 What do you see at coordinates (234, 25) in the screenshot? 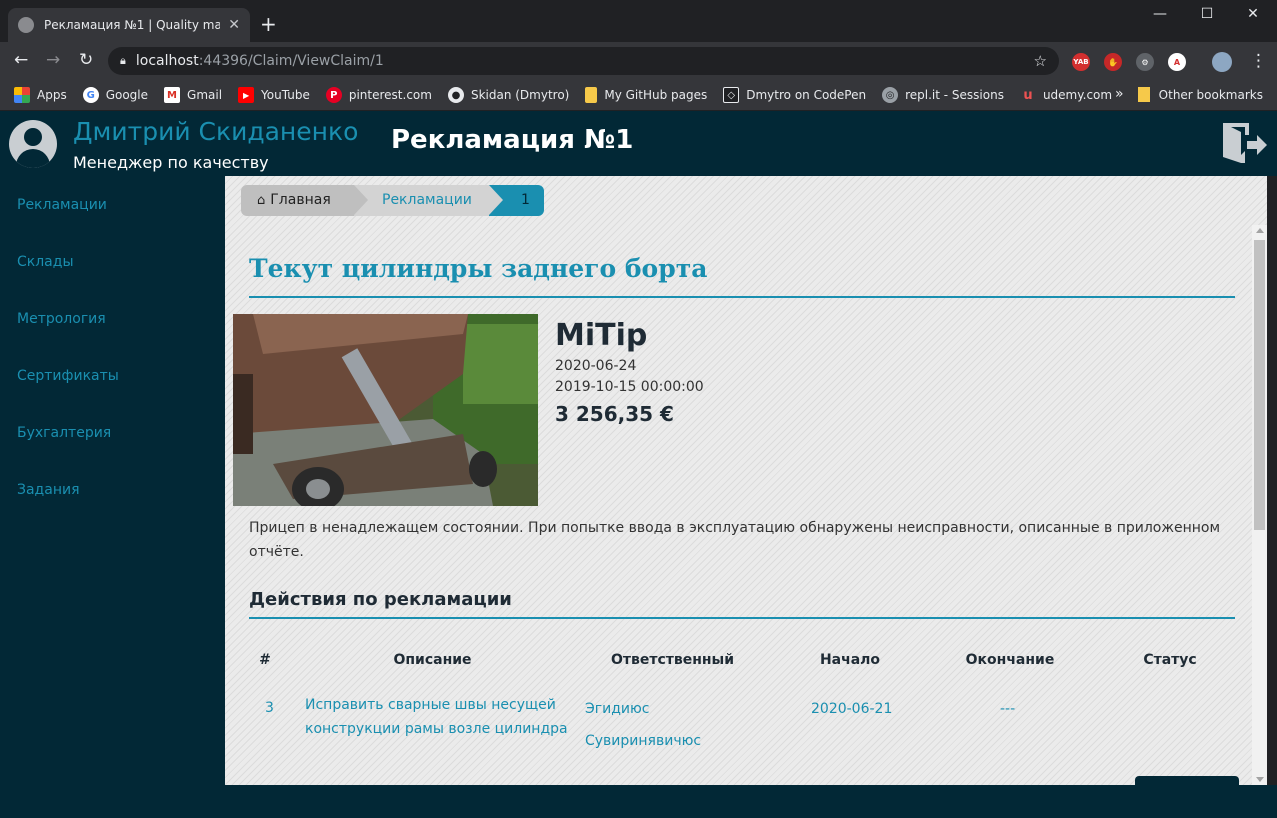
I see `tab-close-icon: ✕` at bounding box center [234, 25].